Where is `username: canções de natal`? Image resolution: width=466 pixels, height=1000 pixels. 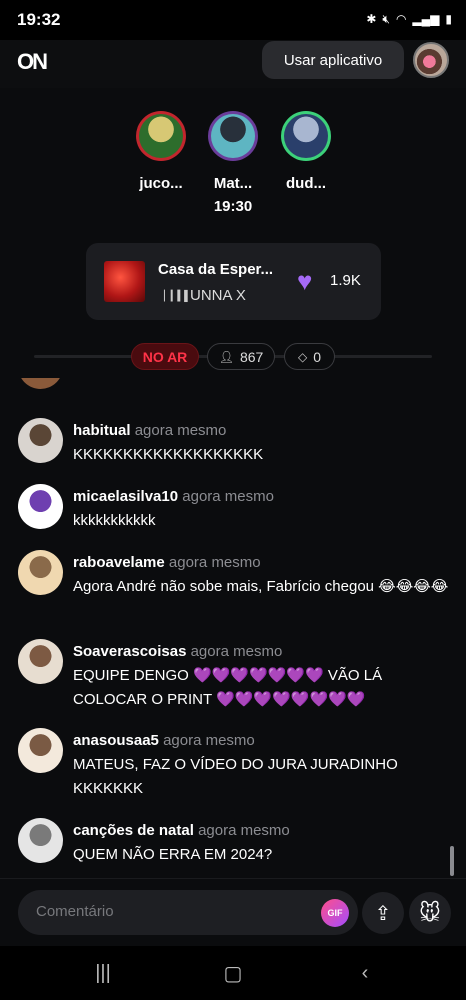 username: canções de natal is located at coordinates (133, 830).